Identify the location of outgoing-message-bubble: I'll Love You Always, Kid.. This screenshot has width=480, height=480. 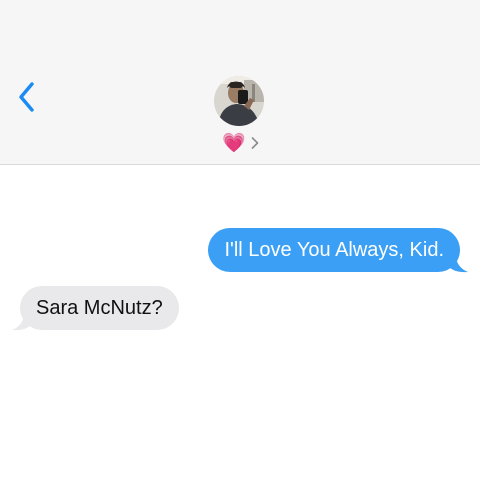
(334, 250).